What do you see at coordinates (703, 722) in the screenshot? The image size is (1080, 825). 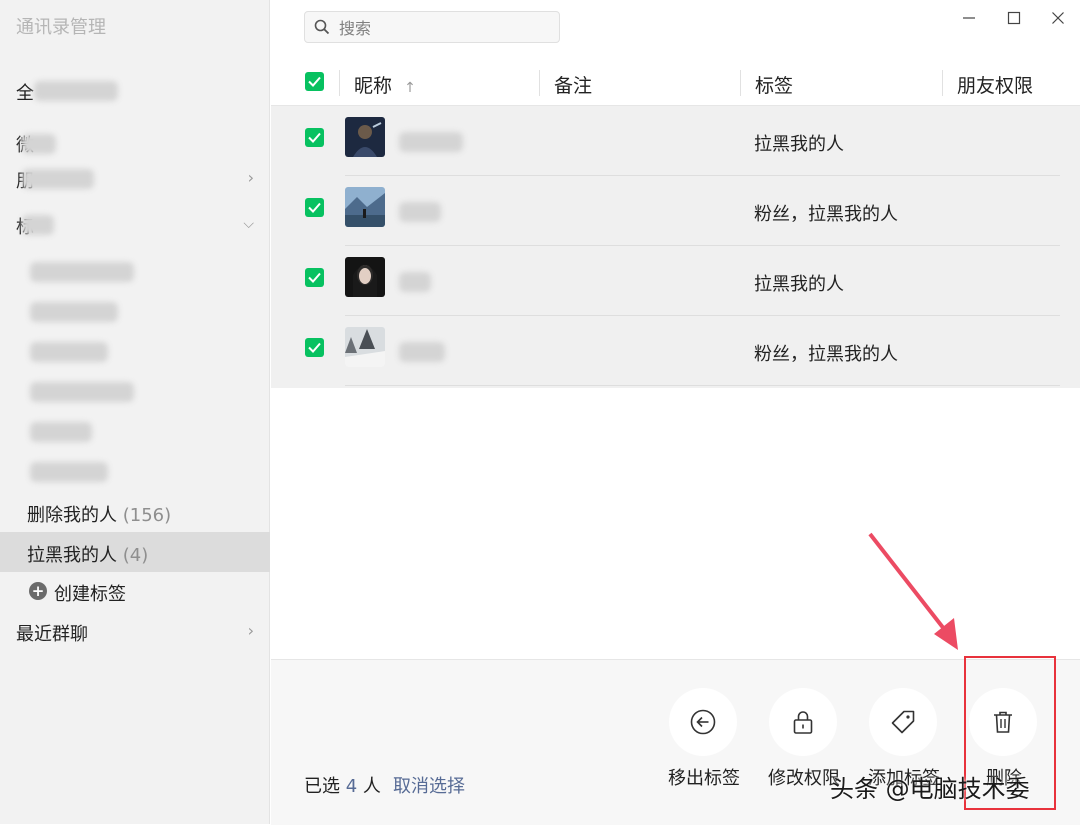 I see `arrow-left-circle-icon` at bounding box center [703, 722].